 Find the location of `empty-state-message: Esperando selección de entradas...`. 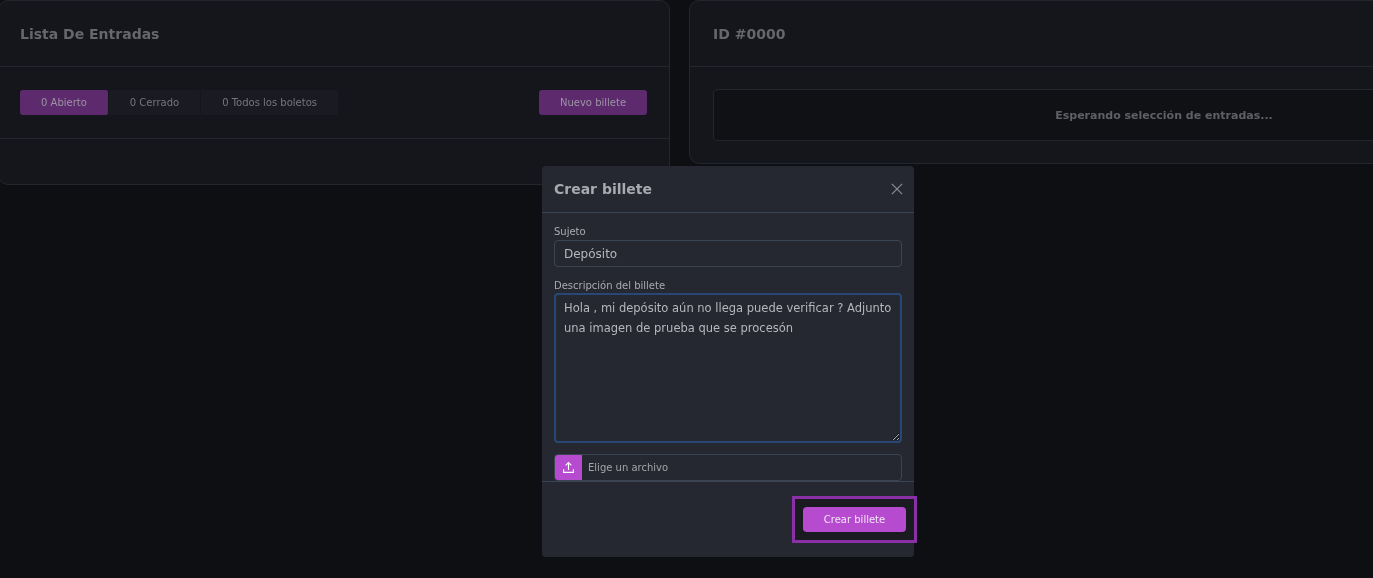

empty-state-message: Esperando selección de entradas... is located at coordinates (1164, 115).